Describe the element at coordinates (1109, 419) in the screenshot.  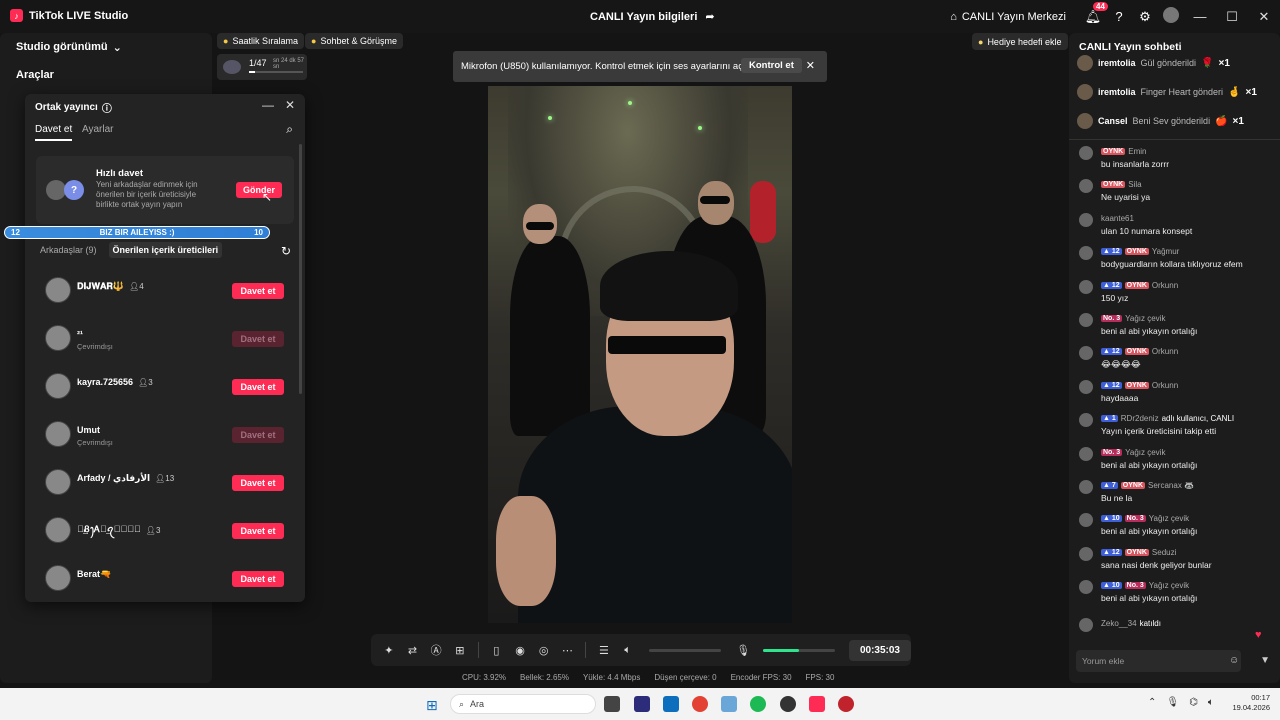
I see `level-badge: ▲ 1` at that location.